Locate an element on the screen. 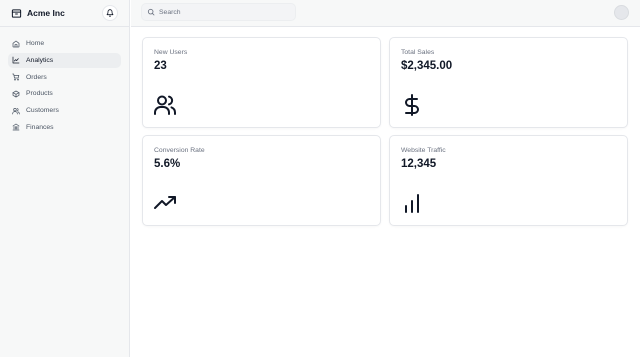  card-label: Conversion Rate is located at coordinates (179, 150).